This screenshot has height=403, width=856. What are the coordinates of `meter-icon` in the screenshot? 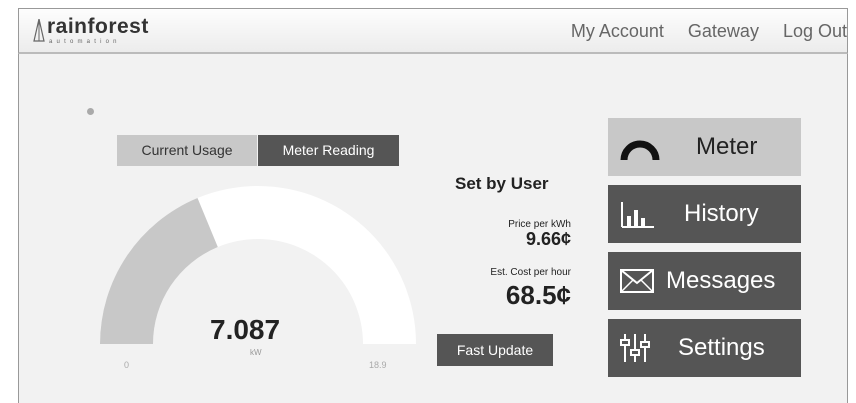 It's located at (640, 150).